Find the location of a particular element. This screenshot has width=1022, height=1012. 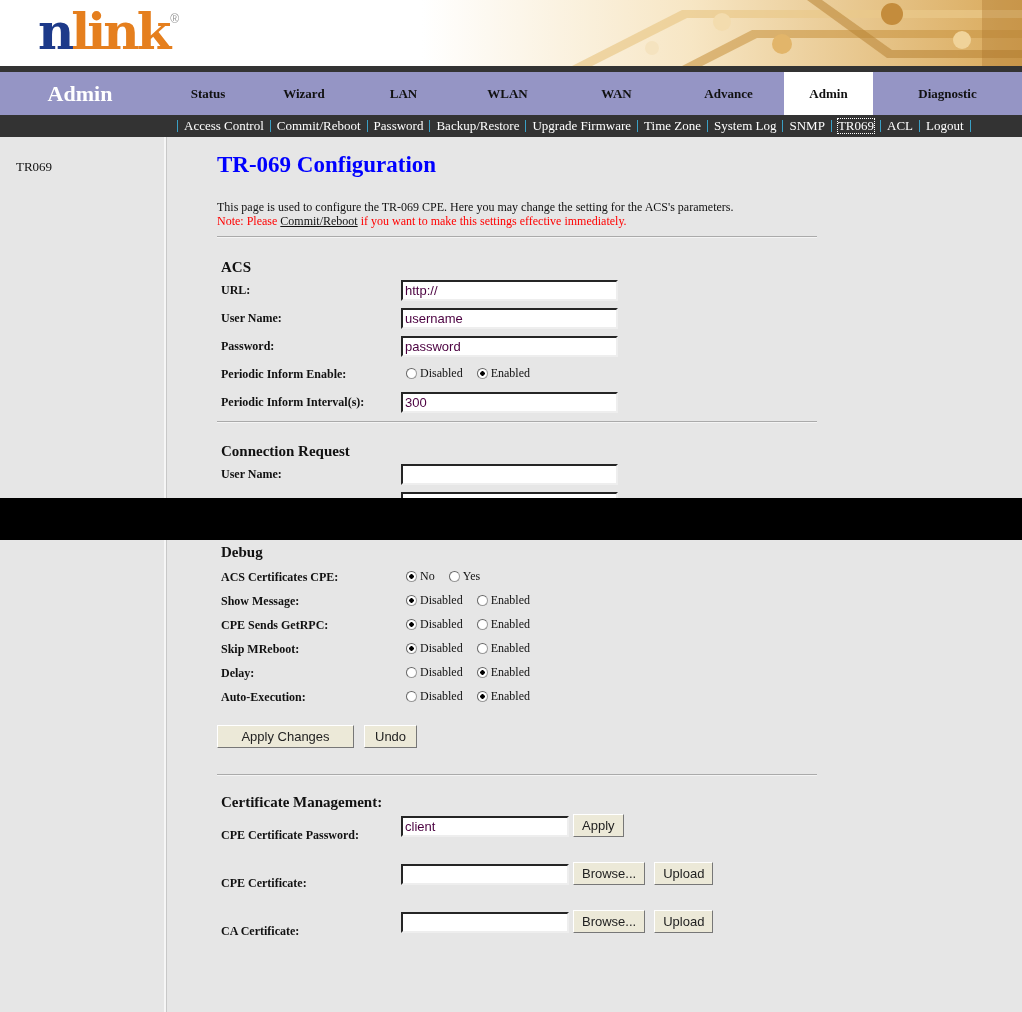

field-label: CA Certificate: is located at coordinates (260, 931).